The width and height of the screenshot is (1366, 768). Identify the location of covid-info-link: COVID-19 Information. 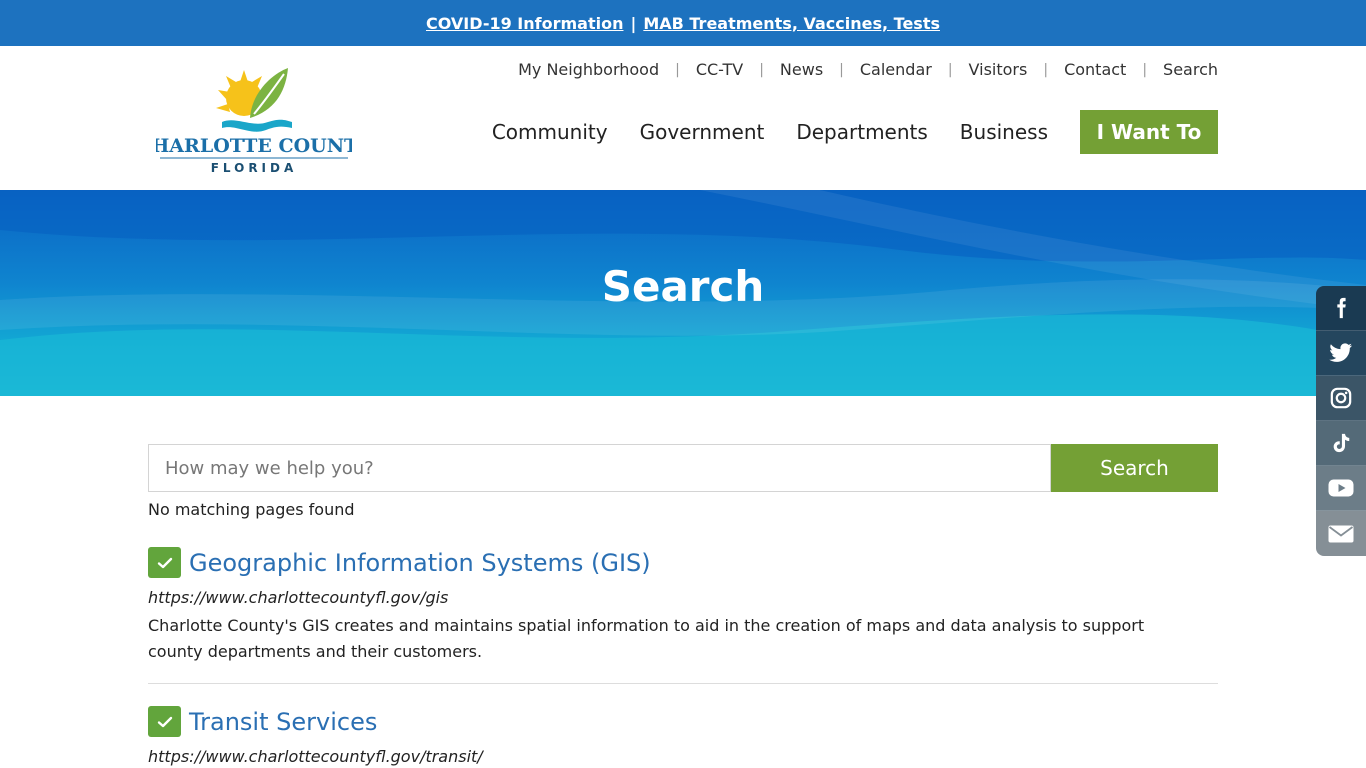
(524, 23).